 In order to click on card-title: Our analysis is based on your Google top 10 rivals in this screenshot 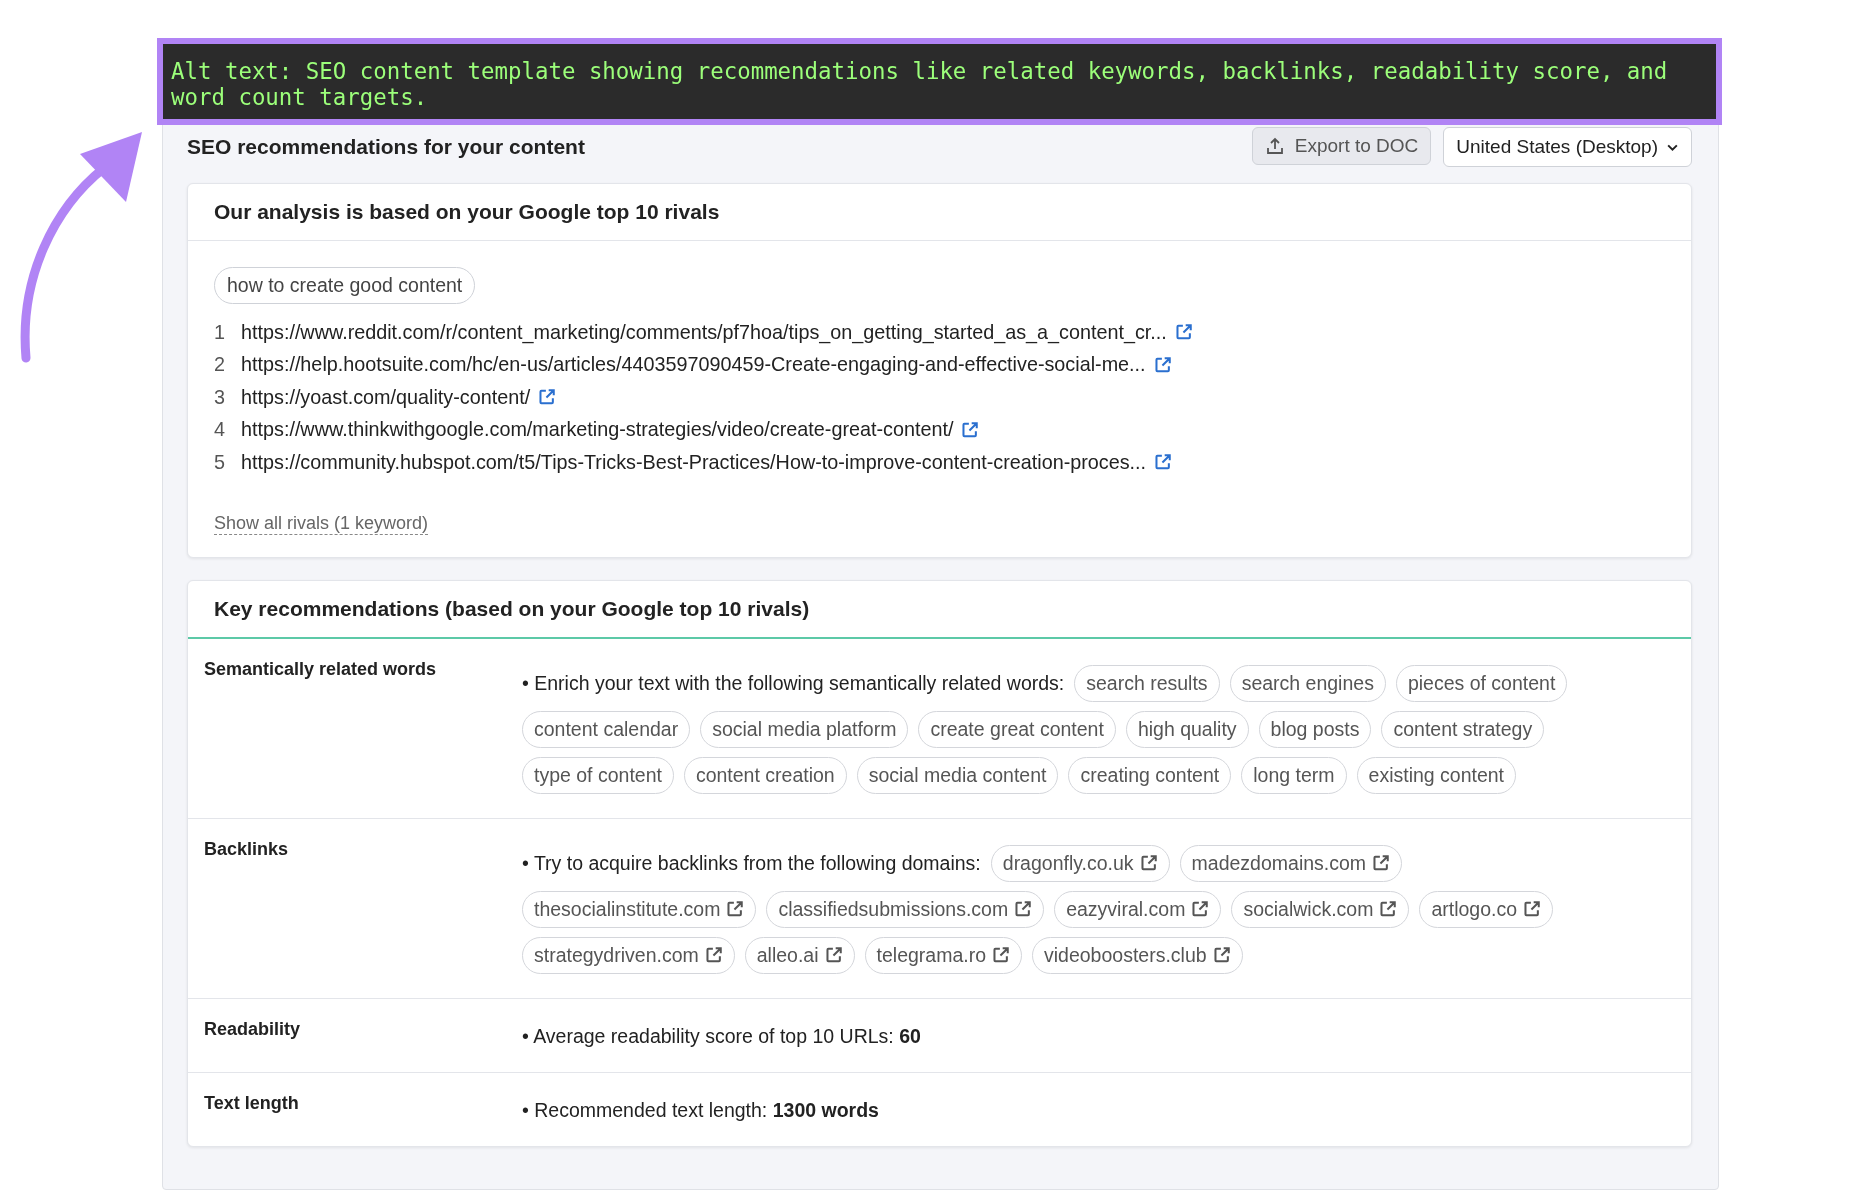, I will do `click(939, 212)`.